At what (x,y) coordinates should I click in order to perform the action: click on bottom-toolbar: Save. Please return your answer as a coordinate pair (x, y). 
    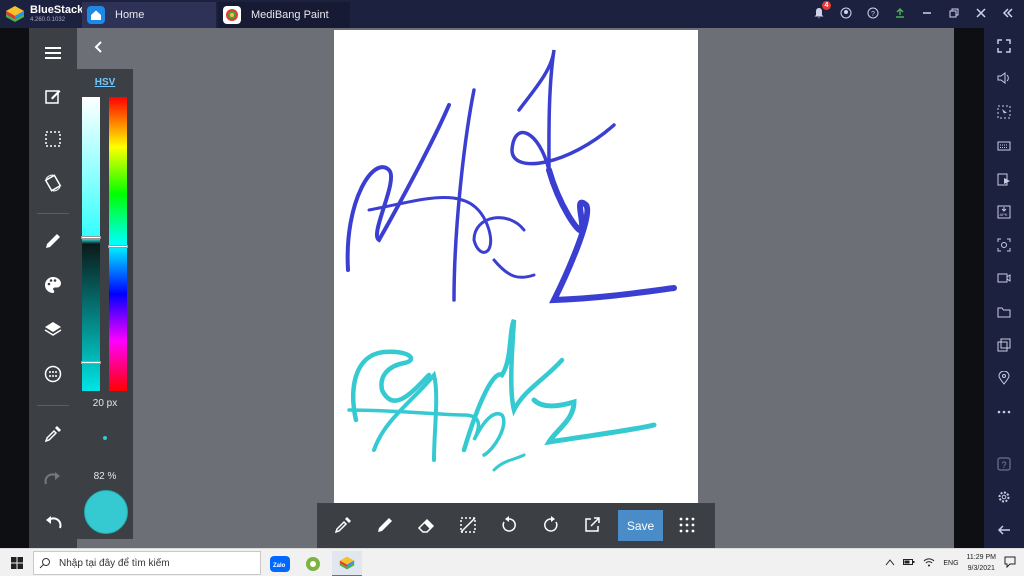
    Looking at the image, I should click on (516, 525).